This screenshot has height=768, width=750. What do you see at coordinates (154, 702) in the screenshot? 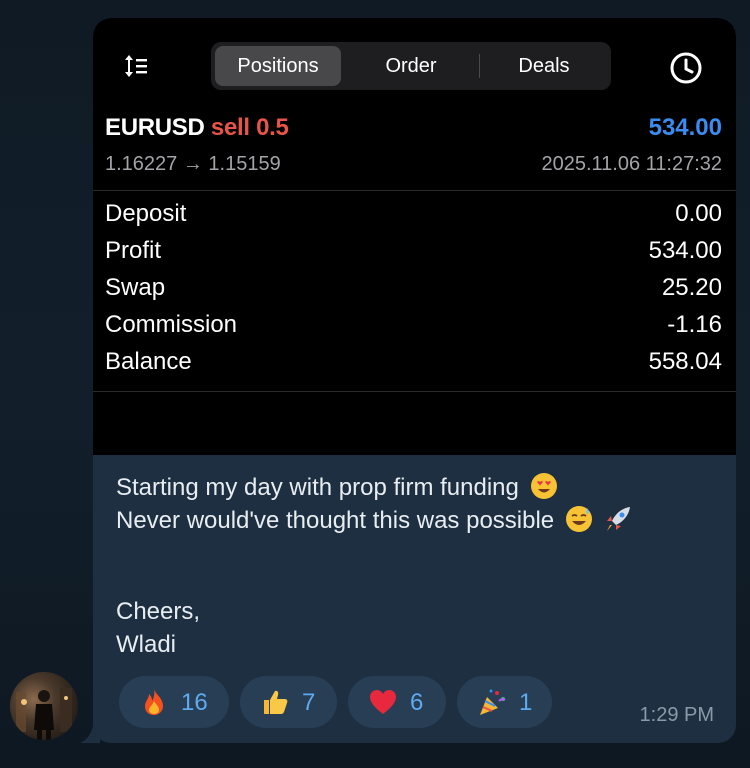
I see `fire-icon` at bounding box center [154, 702].